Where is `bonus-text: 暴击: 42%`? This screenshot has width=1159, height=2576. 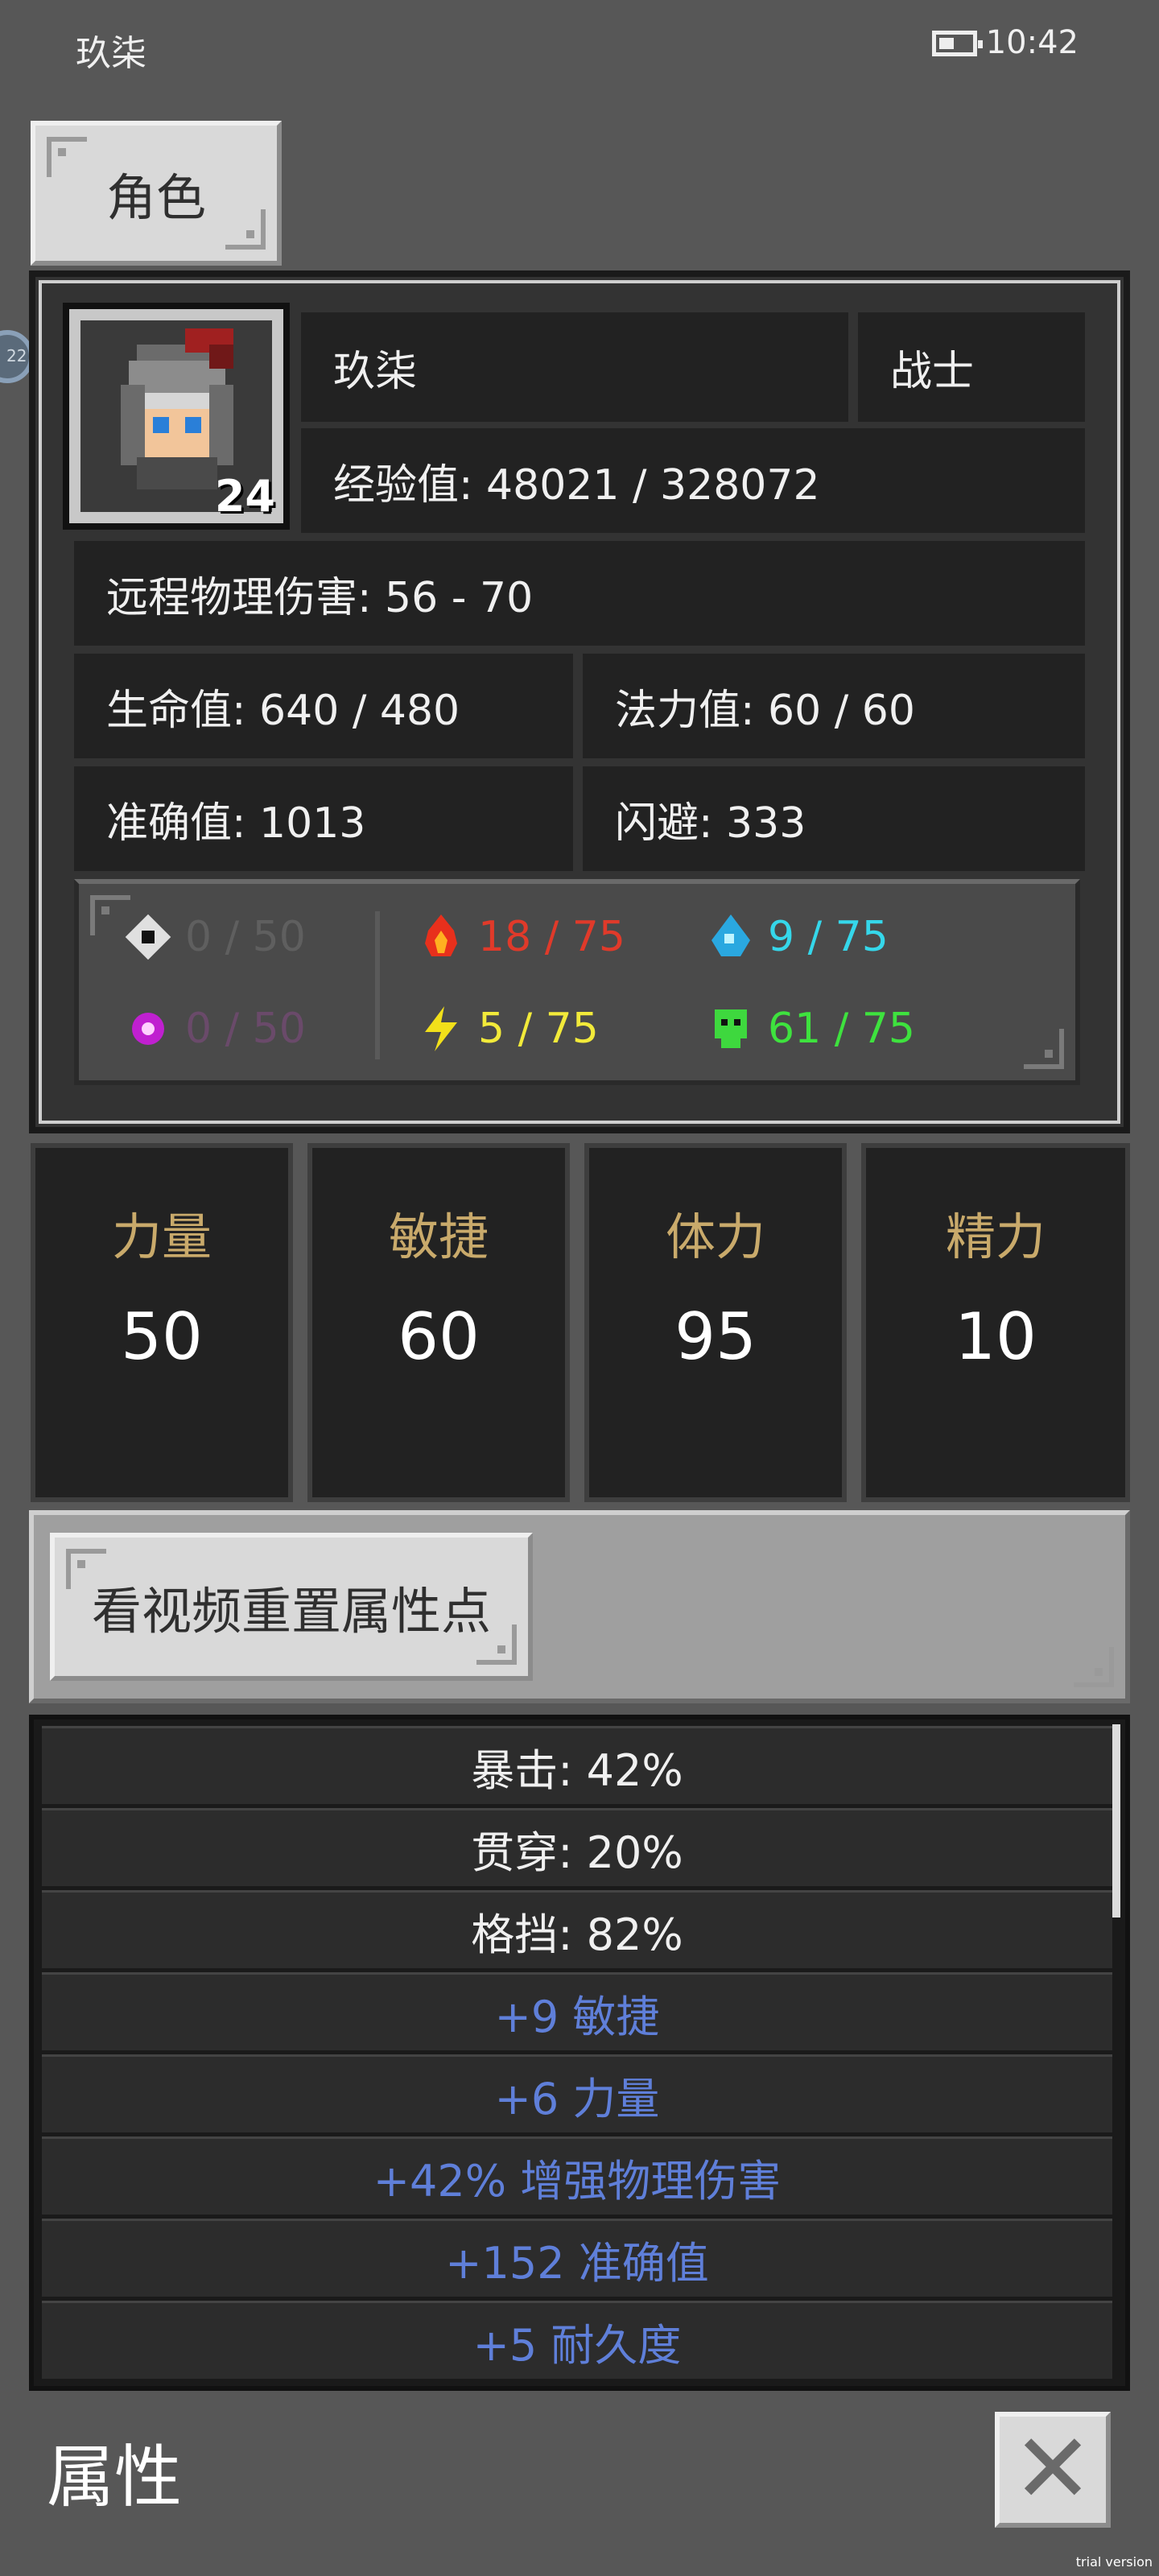
bonus-text: 暴击: 42% is located at coordinates (577, 1770).